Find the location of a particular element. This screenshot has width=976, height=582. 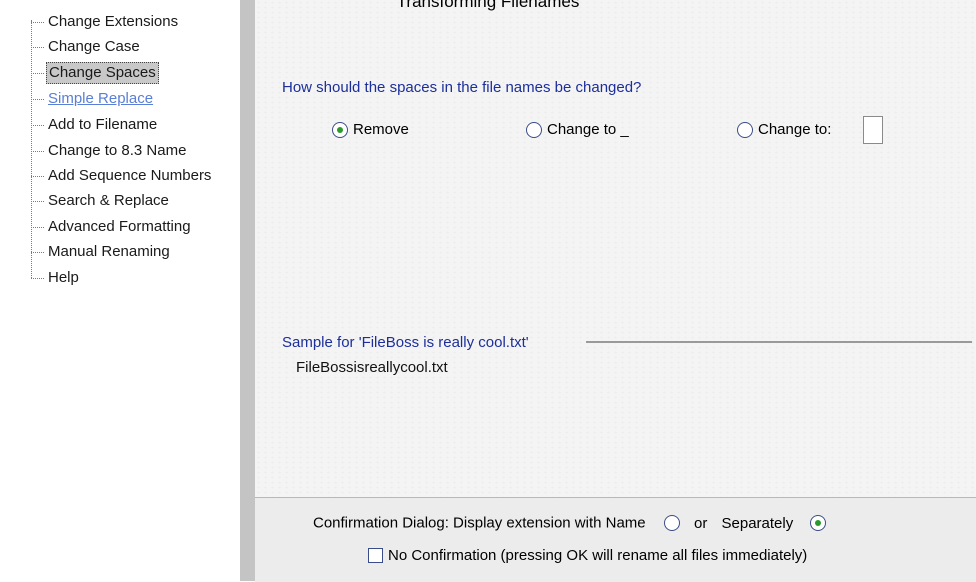

sidebar-item-change-case: Change Case is located at coordinates (133, 47).